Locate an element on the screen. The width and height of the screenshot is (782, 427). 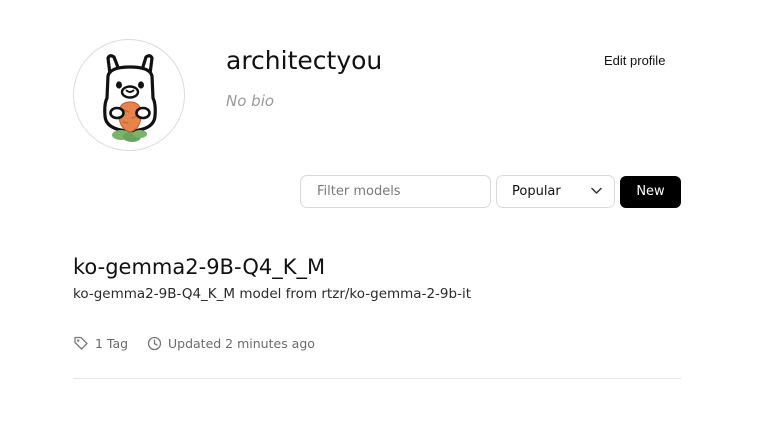
model-title: ko-gemma2-9B-Q4_K_M is located at coordinates (199, 267).